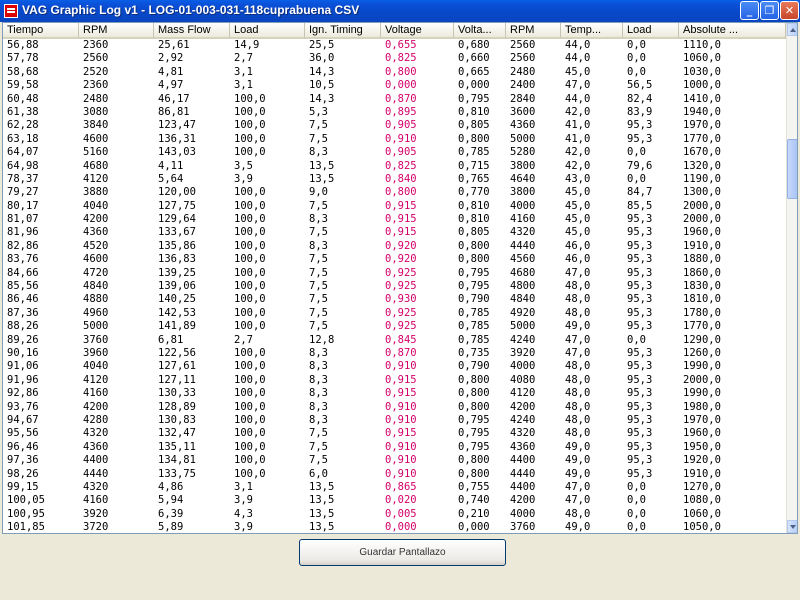  Describe the element at coordinates (243, 513) in the screenshot. I see `cell-load: 4,3` at that location.